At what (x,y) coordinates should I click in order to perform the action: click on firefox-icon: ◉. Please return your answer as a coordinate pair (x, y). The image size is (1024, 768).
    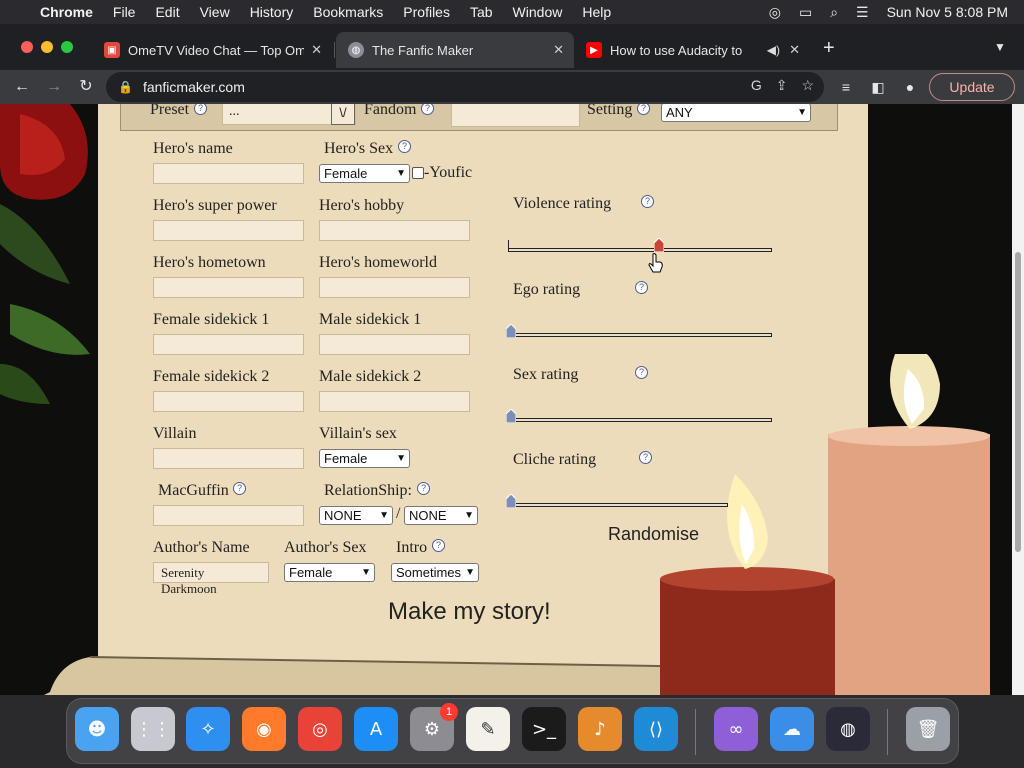
    Looking at the image, I should click on (264, 729).